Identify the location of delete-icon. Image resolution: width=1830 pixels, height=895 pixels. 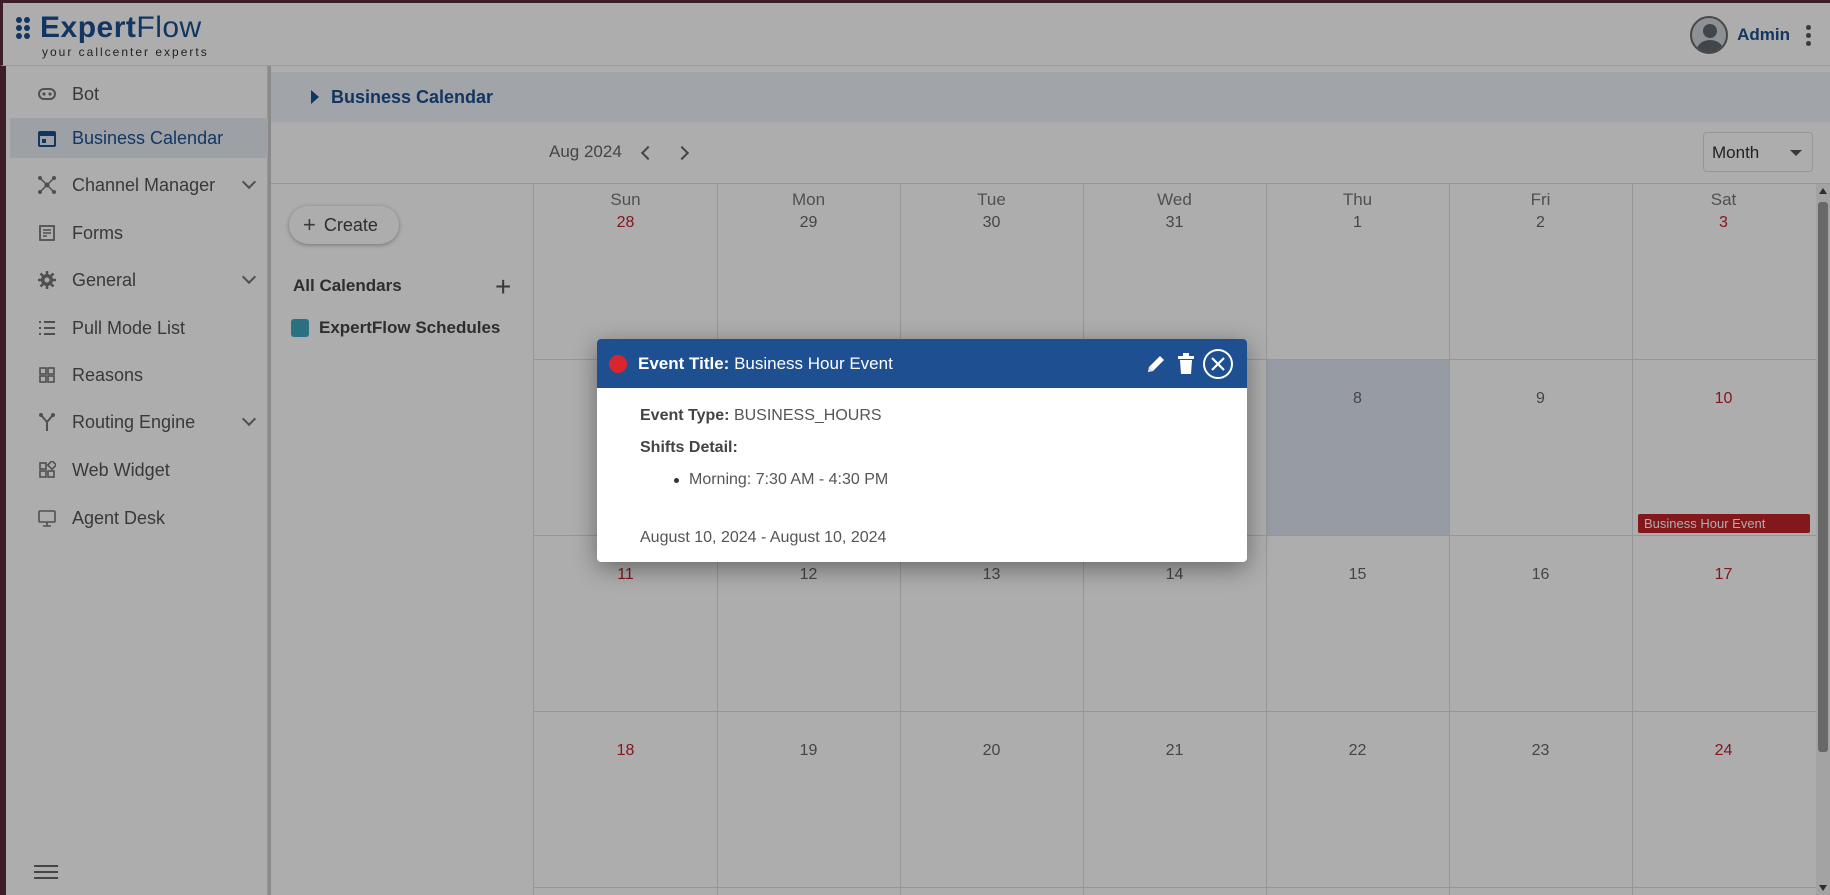
(1186, 364).